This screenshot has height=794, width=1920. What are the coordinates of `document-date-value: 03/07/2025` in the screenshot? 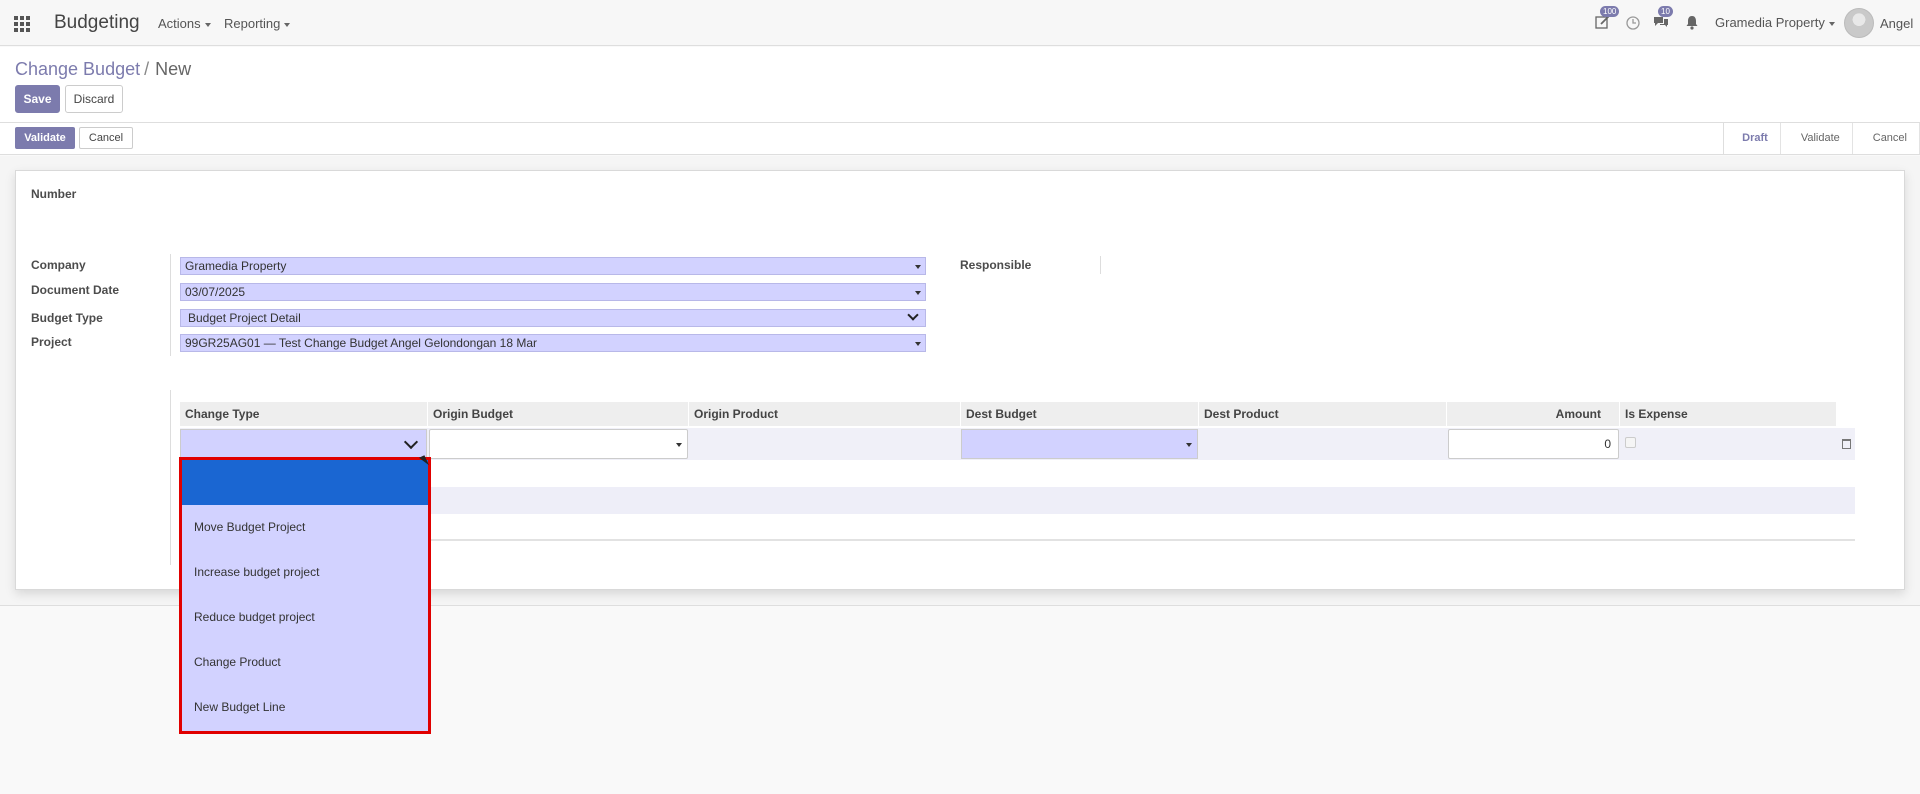 It's located at (215, 292).